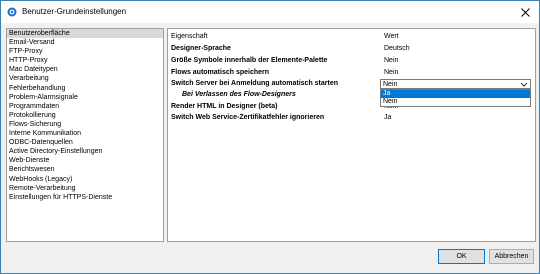 The image size is (540, 274). What do you see at coordinates (189, 36) in the screenshot?
I see `header-property: Eigenschaft` at bounding box center [189, 36].